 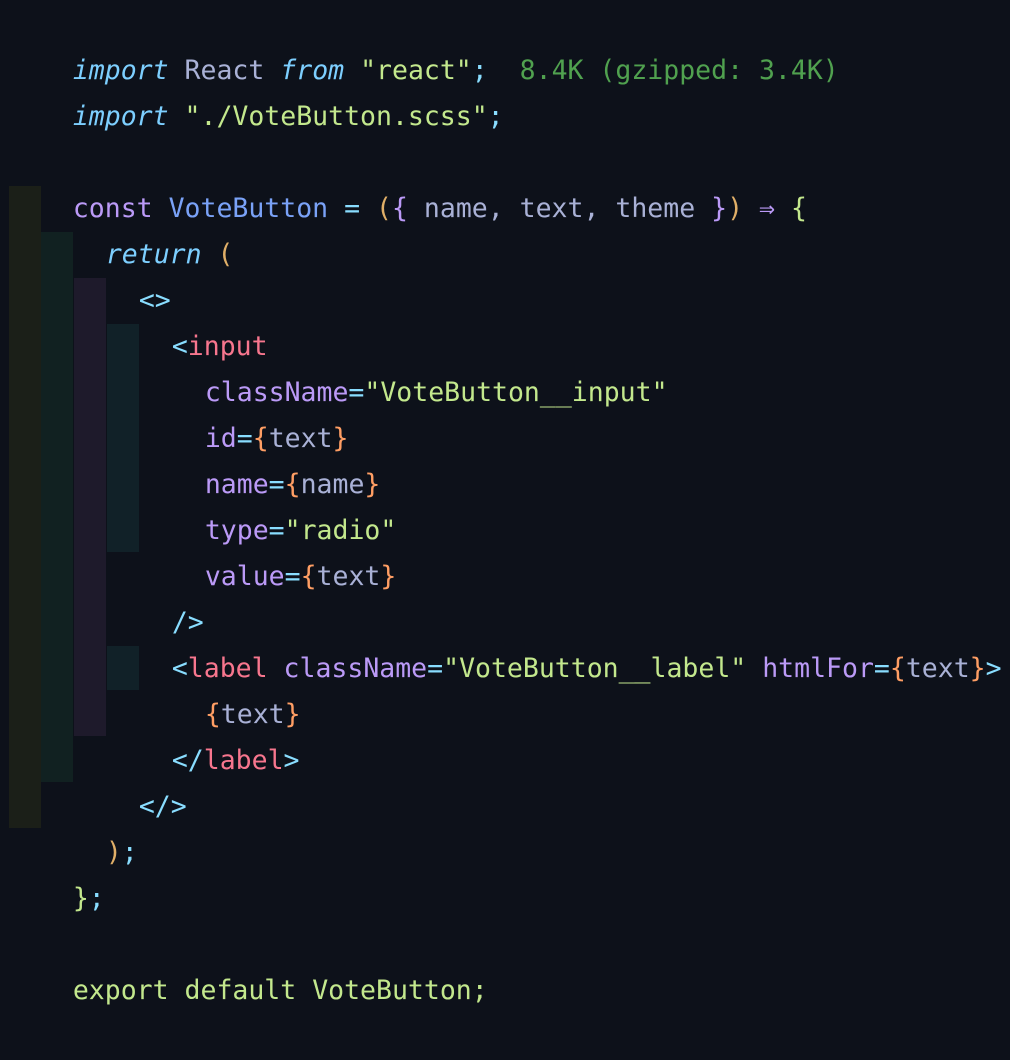 I want to click on code-line-11: type="radio", so click(x=268, y=504).